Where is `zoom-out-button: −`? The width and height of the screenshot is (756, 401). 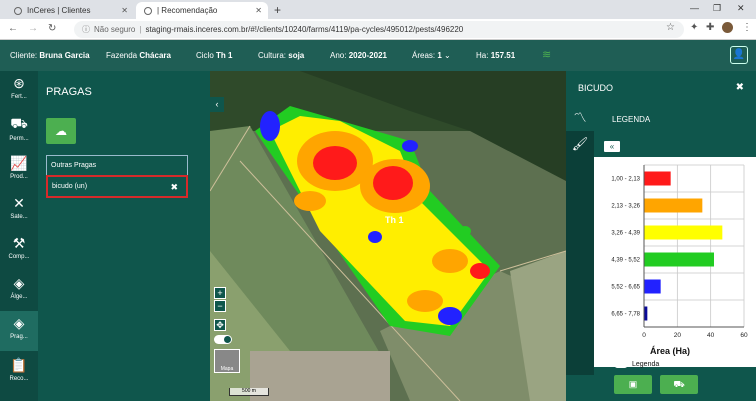
zoom-out-button: − is located at coordinates (220, 306).